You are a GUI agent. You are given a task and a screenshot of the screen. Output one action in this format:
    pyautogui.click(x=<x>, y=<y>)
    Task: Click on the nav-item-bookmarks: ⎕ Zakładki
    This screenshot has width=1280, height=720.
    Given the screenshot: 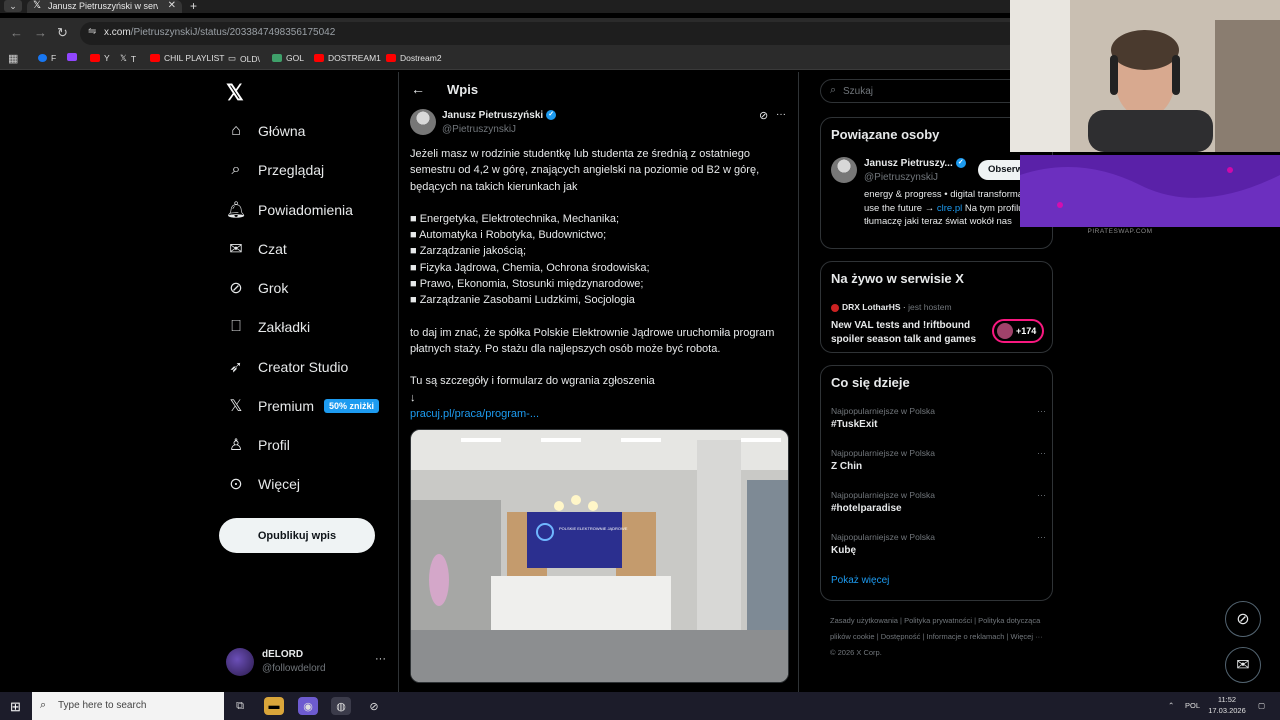 What is the action you would take?
    pyautogui.click(x=268, y=327)
    